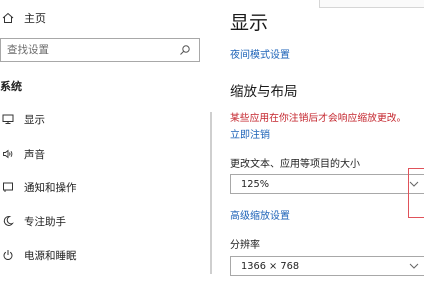 The image size is (424, 282). Describe the element at coordinates (8, 187) in the screenshot. I see `notification-icon` at that location.